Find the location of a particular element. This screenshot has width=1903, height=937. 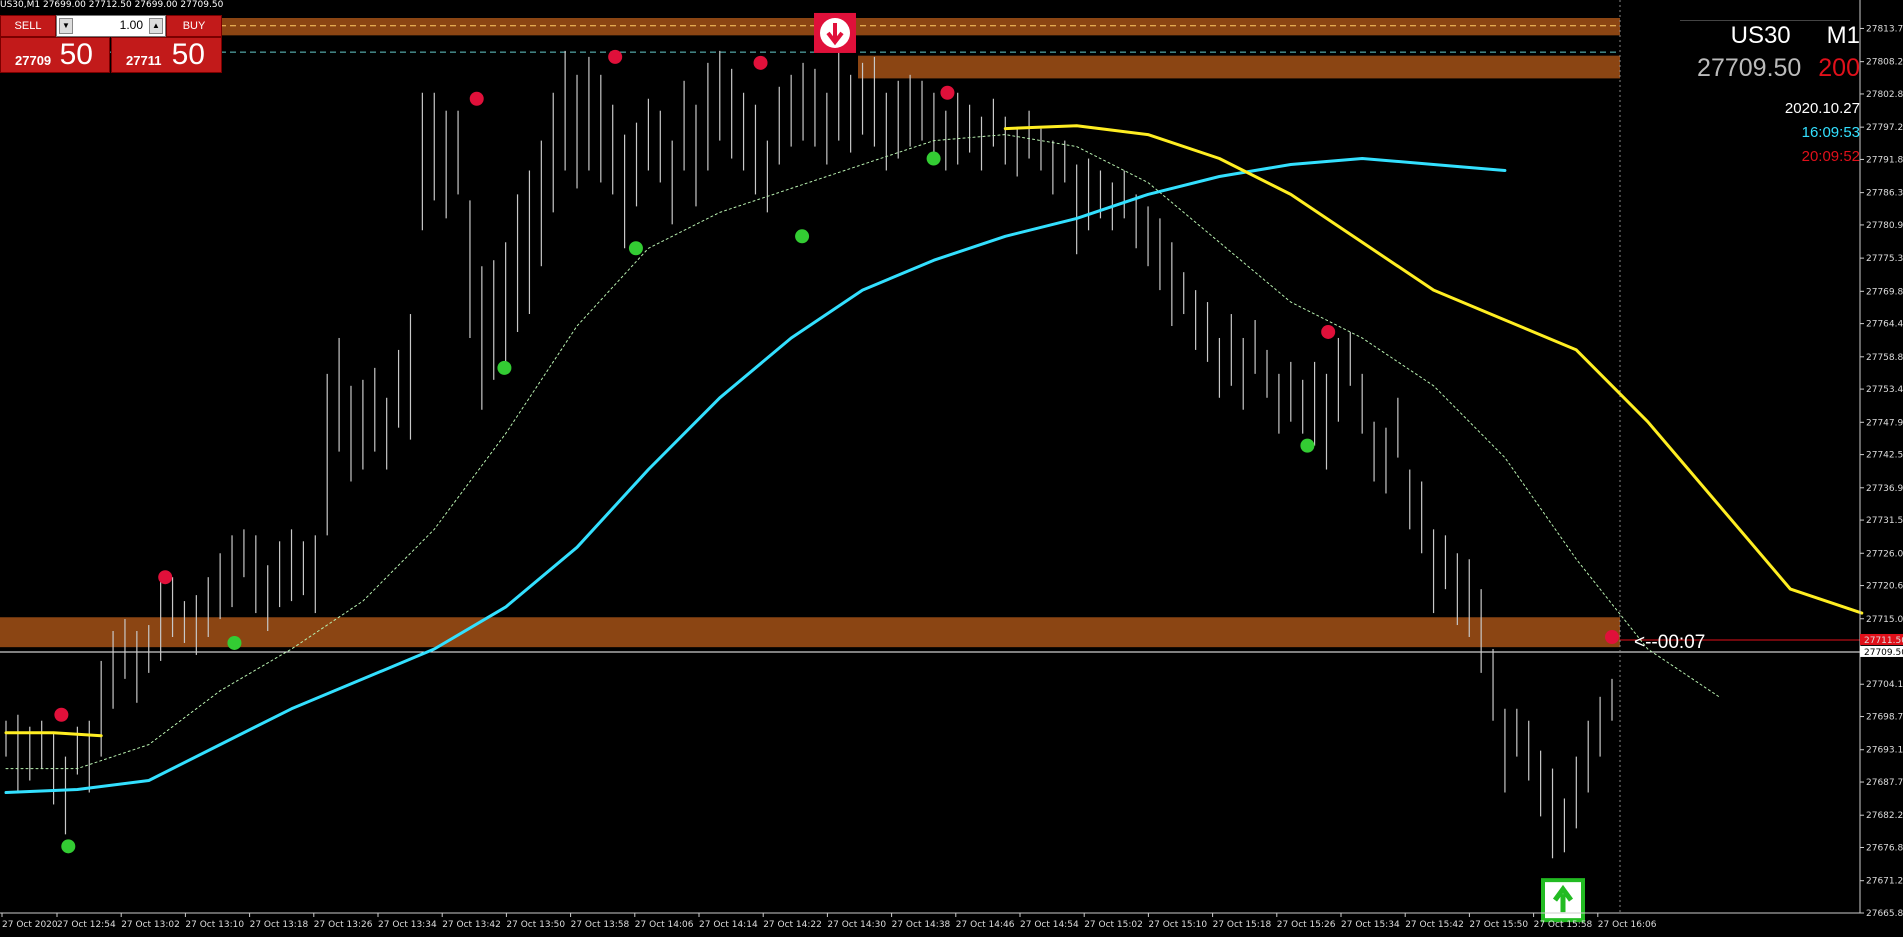

lot-decrease-icon: ▼ is located at coordinates (66, 26).